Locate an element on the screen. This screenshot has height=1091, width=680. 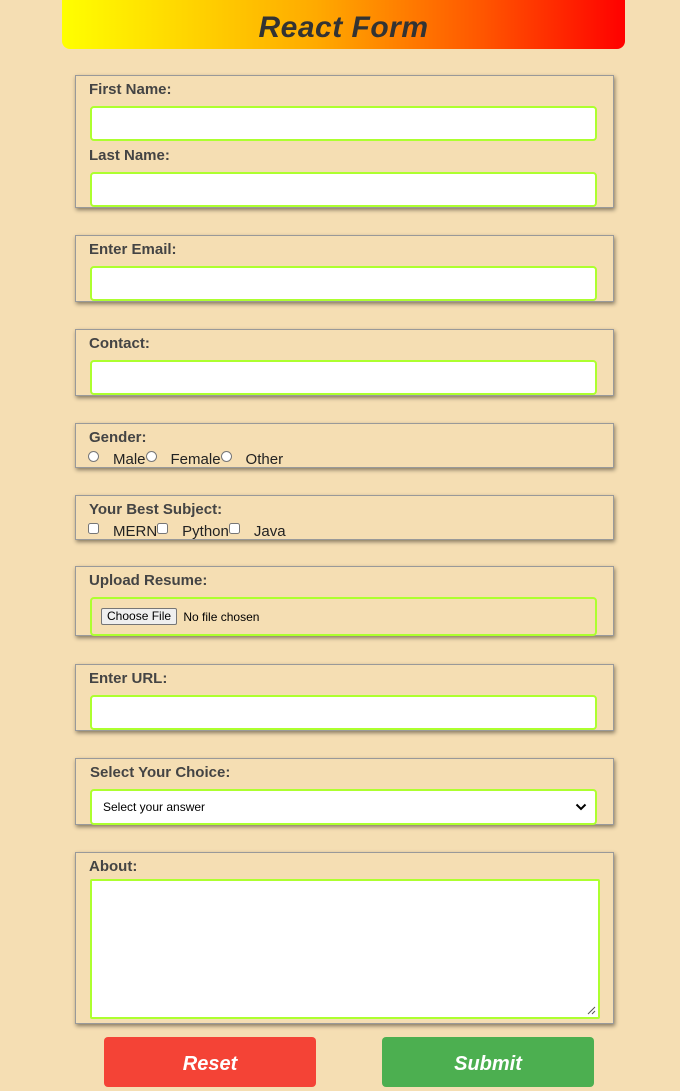
contact-label: Contact: is located at coordinates (119, 343).